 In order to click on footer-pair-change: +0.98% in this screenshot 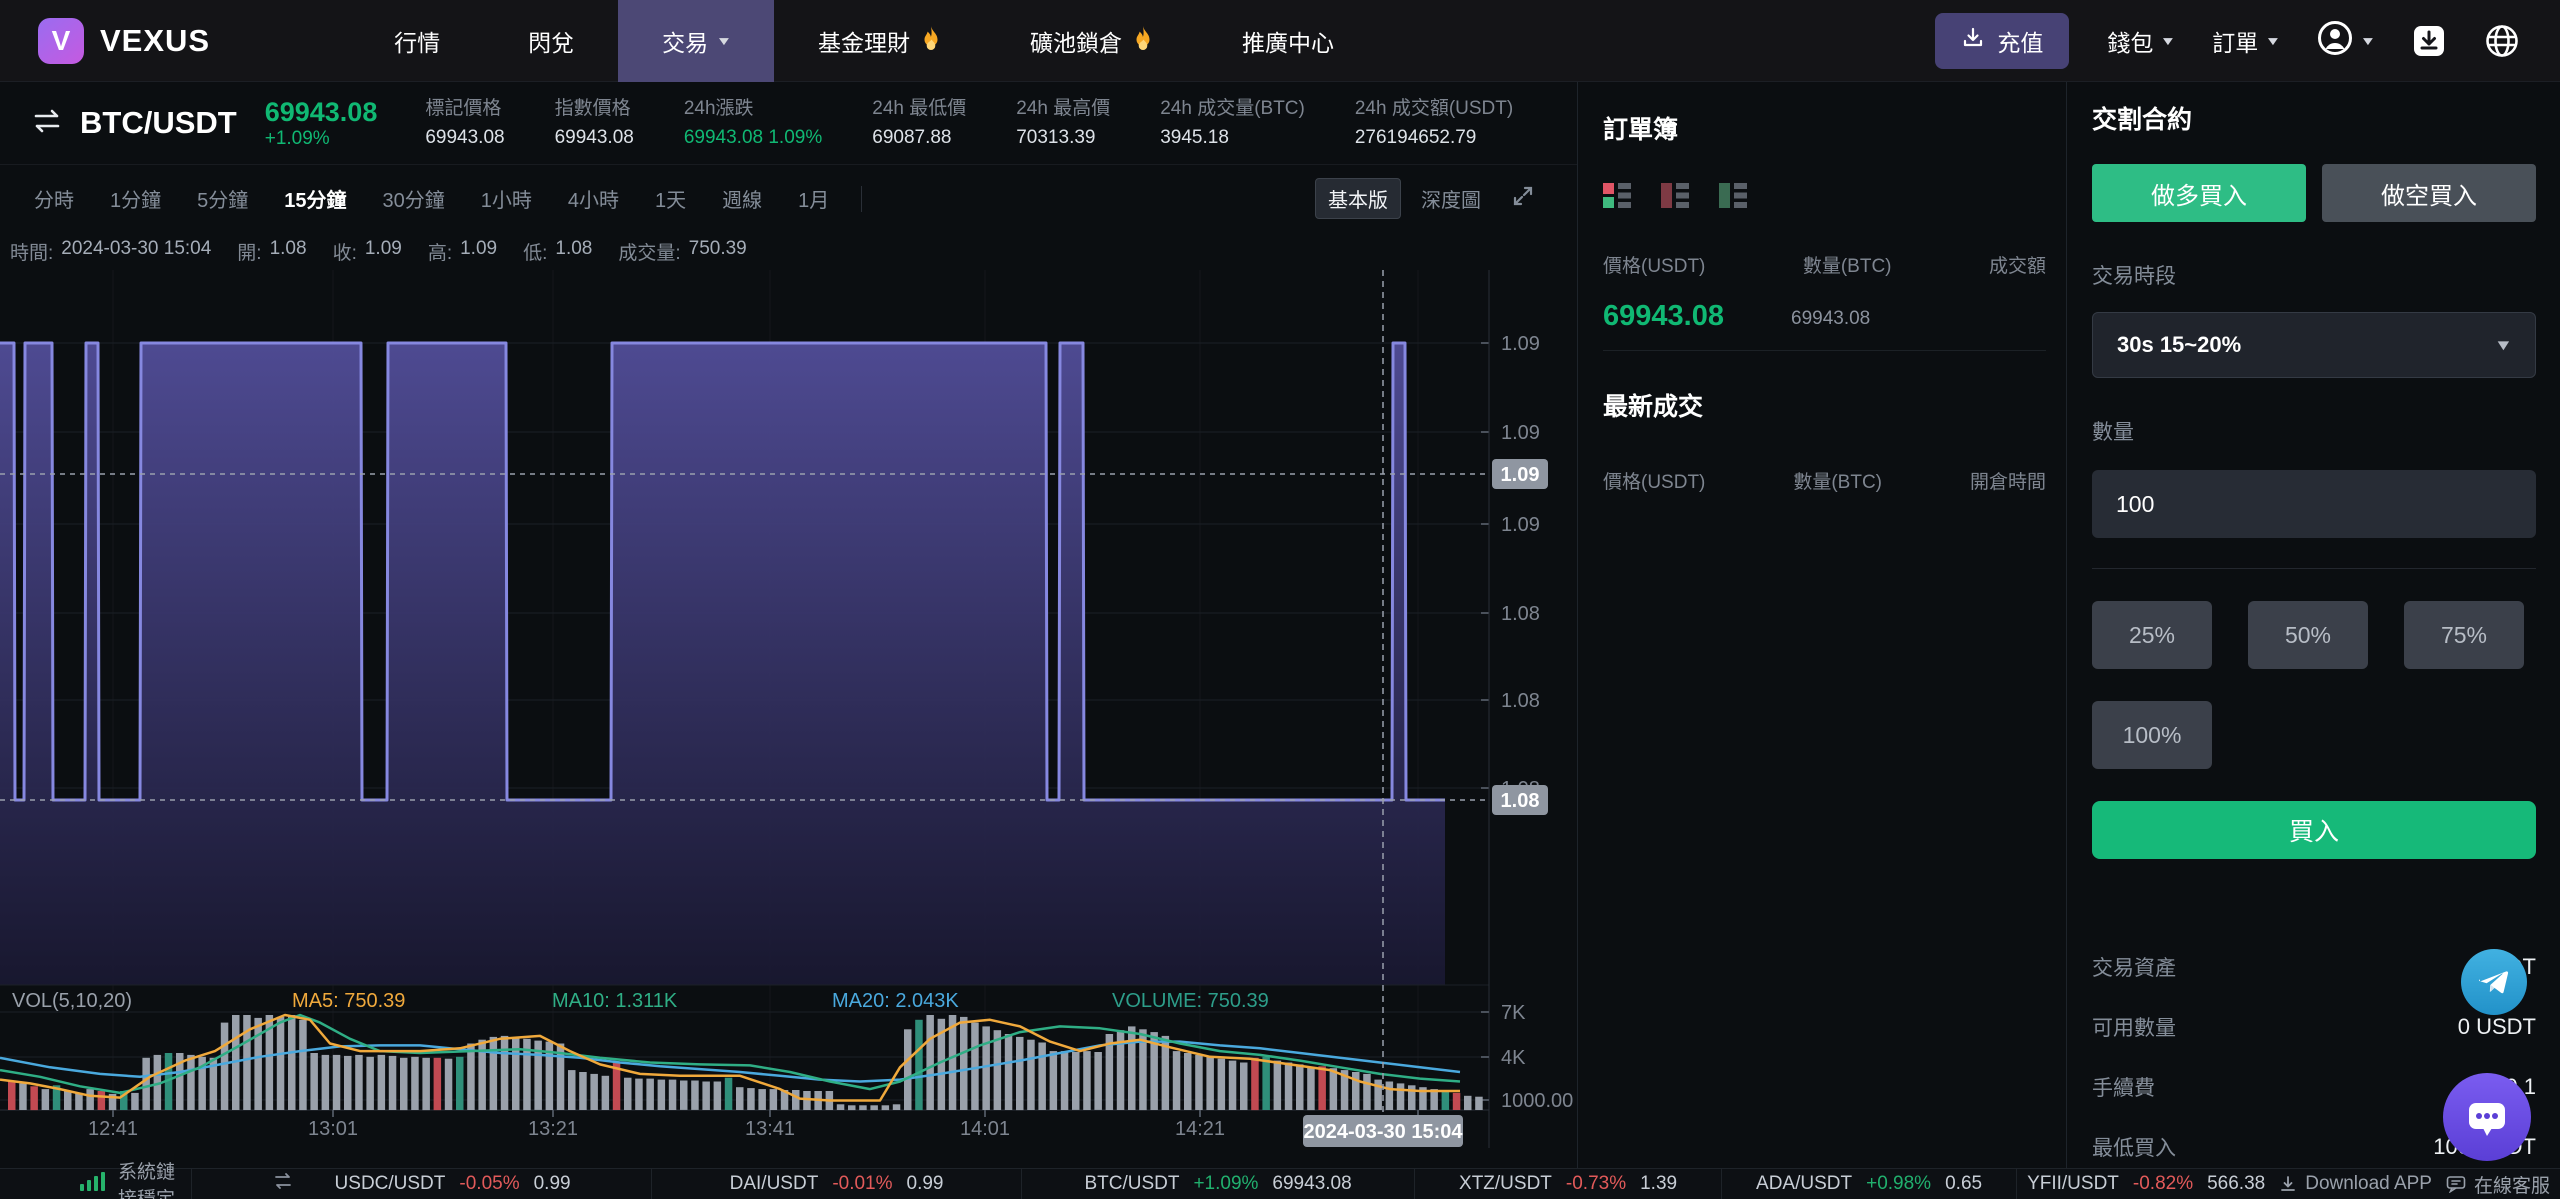, I will do `click(1899, 1183)`.